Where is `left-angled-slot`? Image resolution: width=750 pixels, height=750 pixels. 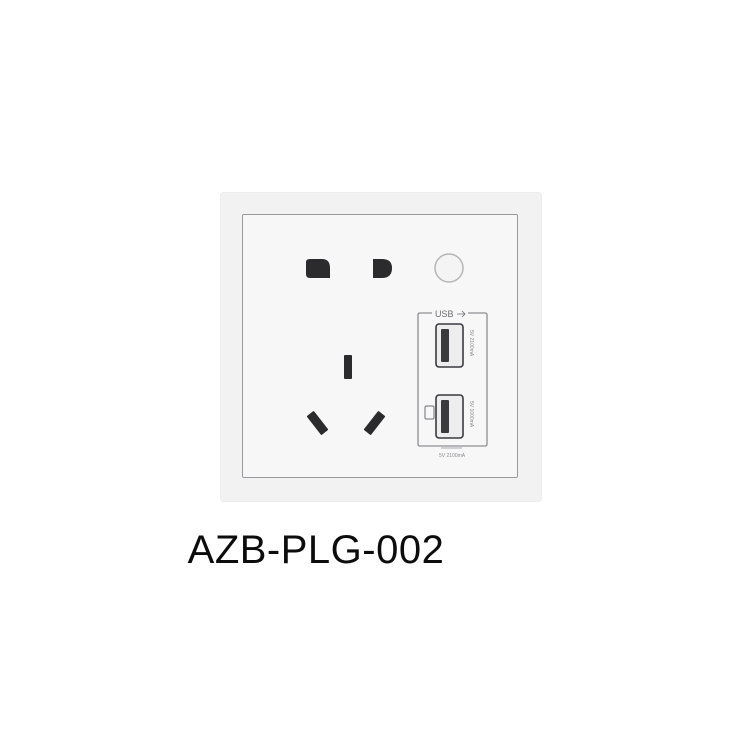
left-angled-slot is located at coordinates (317, 423).